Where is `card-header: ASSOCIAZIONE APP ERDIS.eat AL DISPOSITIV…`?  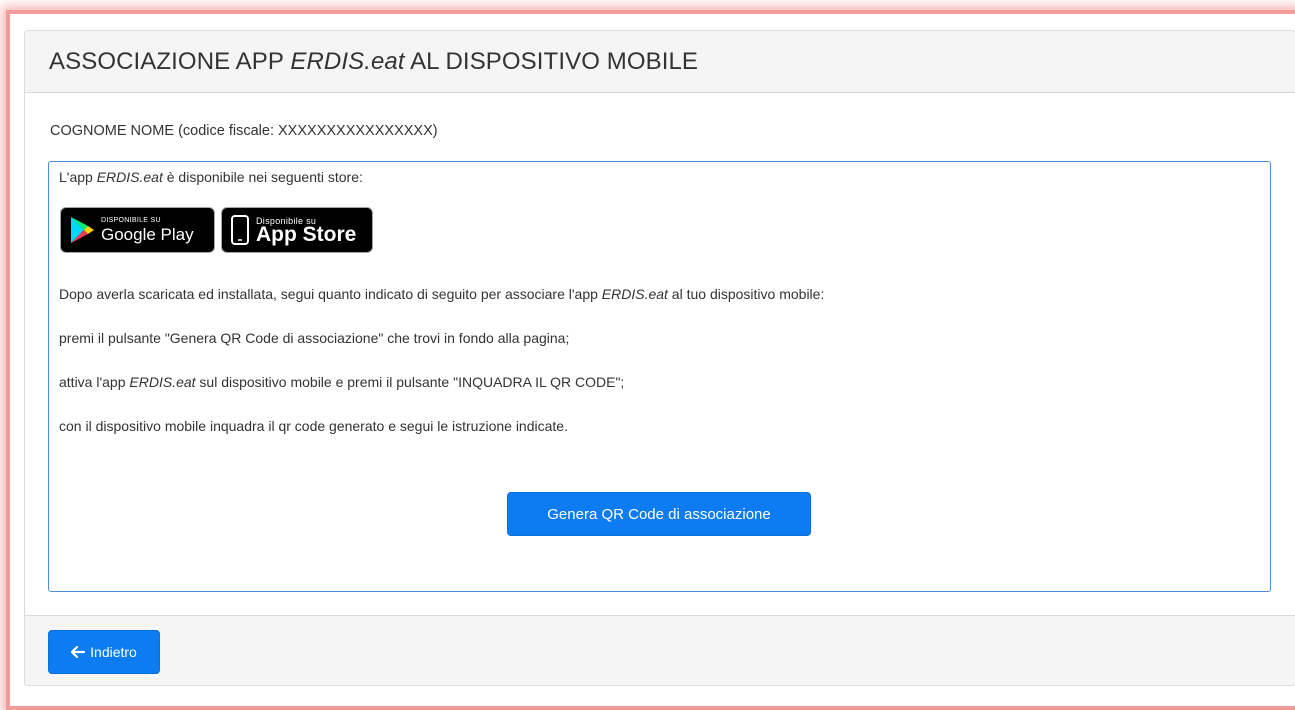 card-header: ASSOCIAZIONE APP ERDIS.eat AL DISPOSITIV… is located at coordinates (660, 62).